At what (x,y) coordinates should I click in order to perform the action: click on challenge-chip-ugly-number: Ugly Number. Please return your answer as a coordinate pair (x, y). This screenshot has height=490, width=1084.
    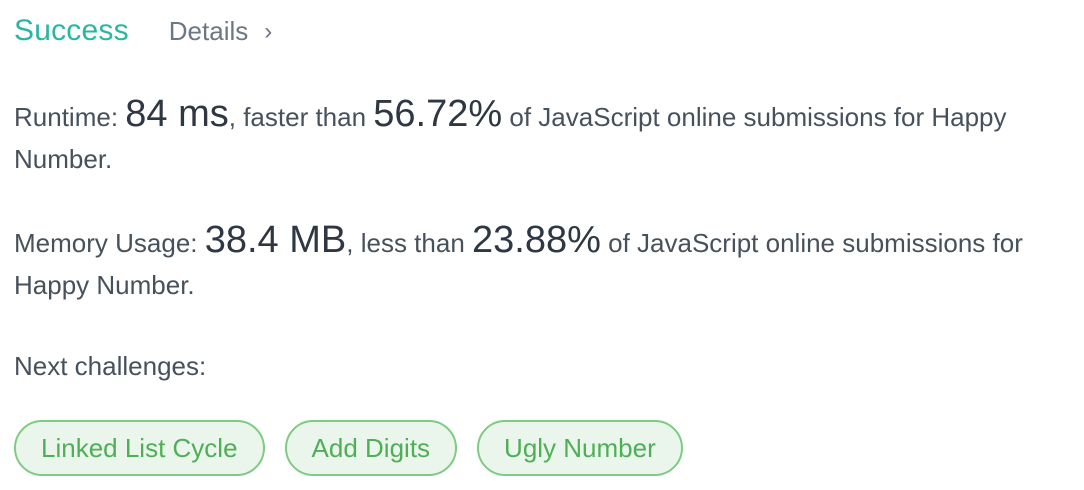
    Looking at the image, I should click on (580, 448).